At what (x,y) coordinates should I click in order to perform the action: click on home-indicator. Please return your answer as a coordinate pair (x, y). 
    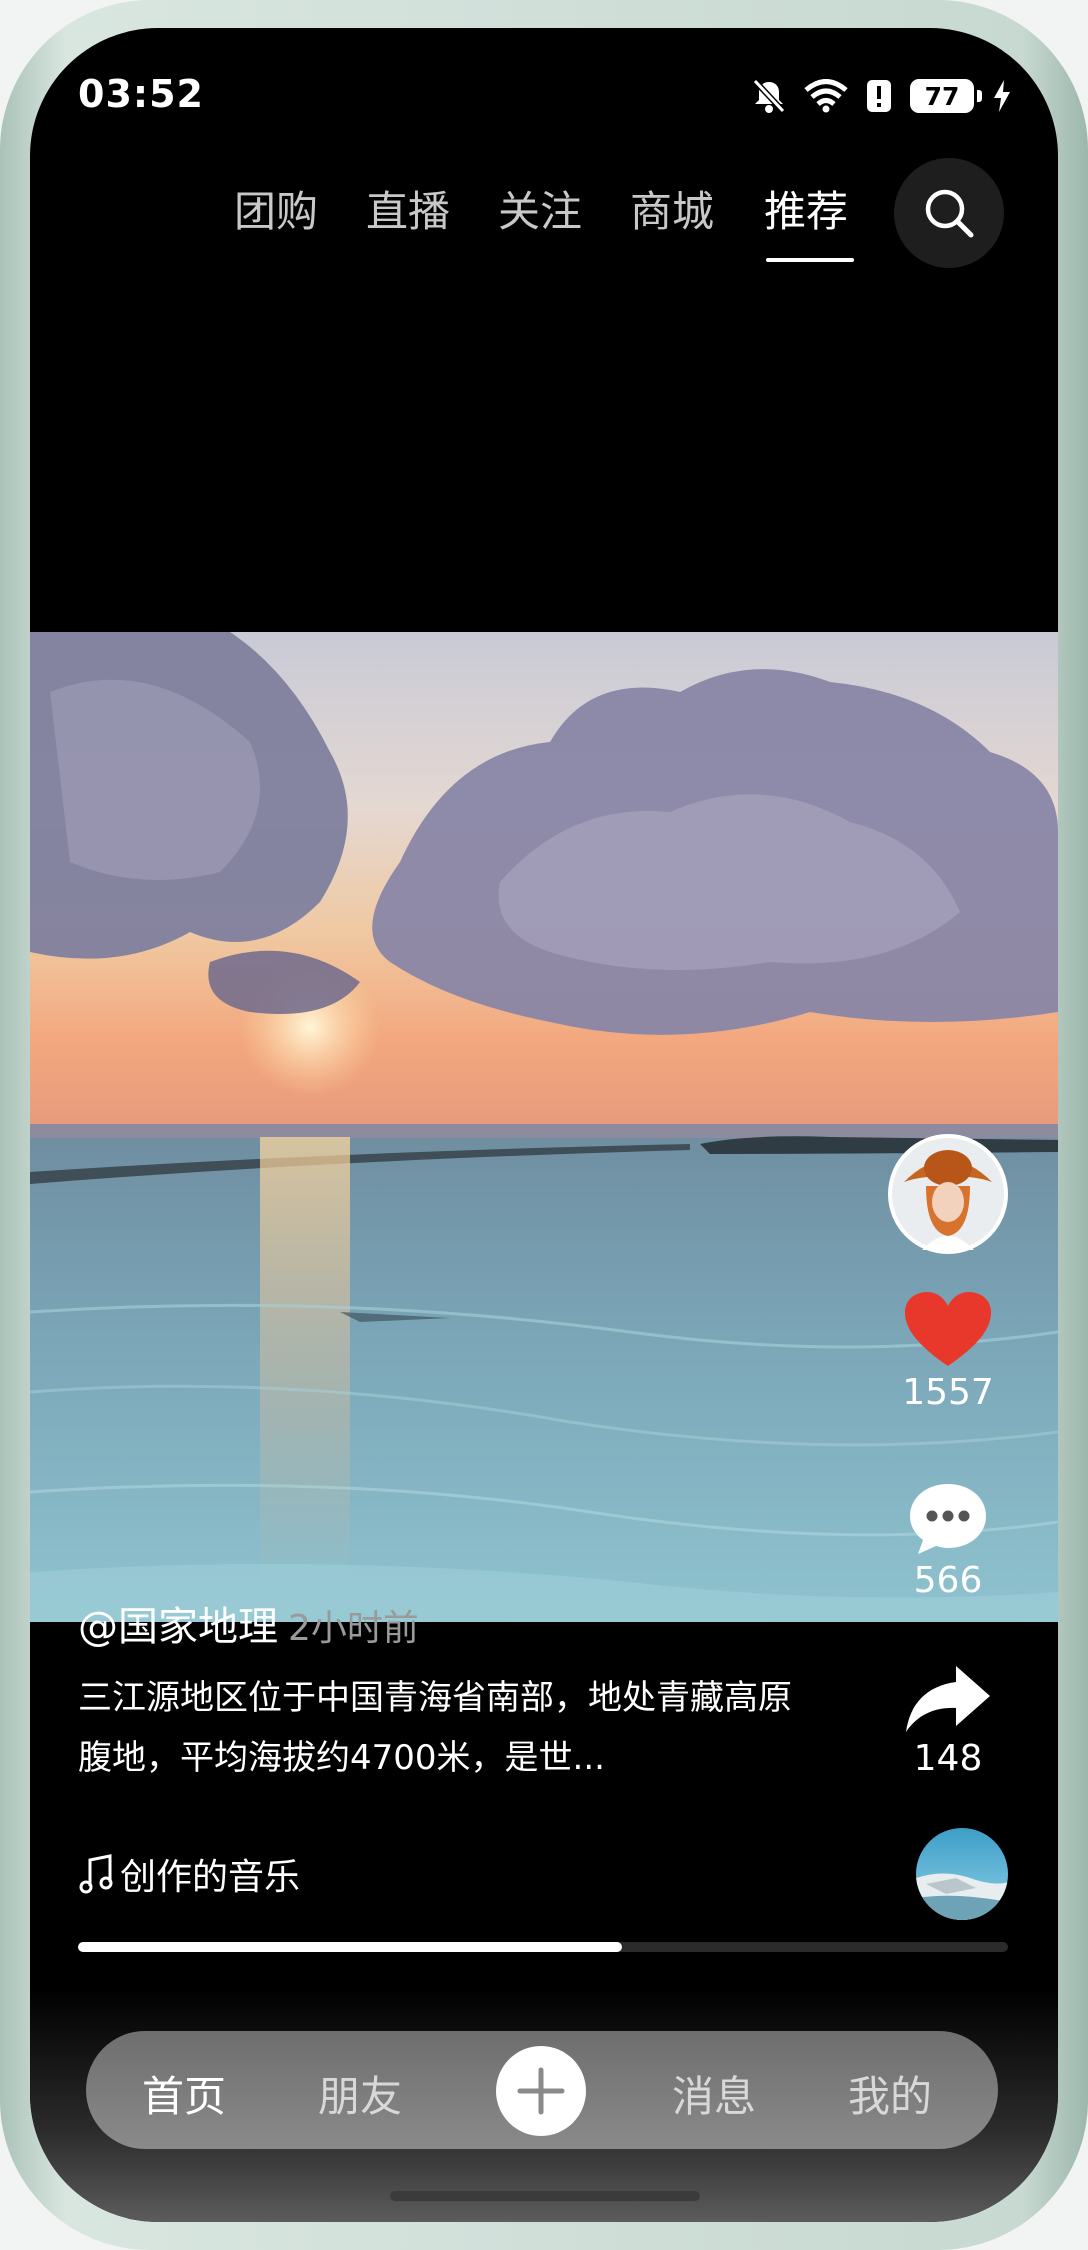
    Looking at the image, I should click on (545, 2196).